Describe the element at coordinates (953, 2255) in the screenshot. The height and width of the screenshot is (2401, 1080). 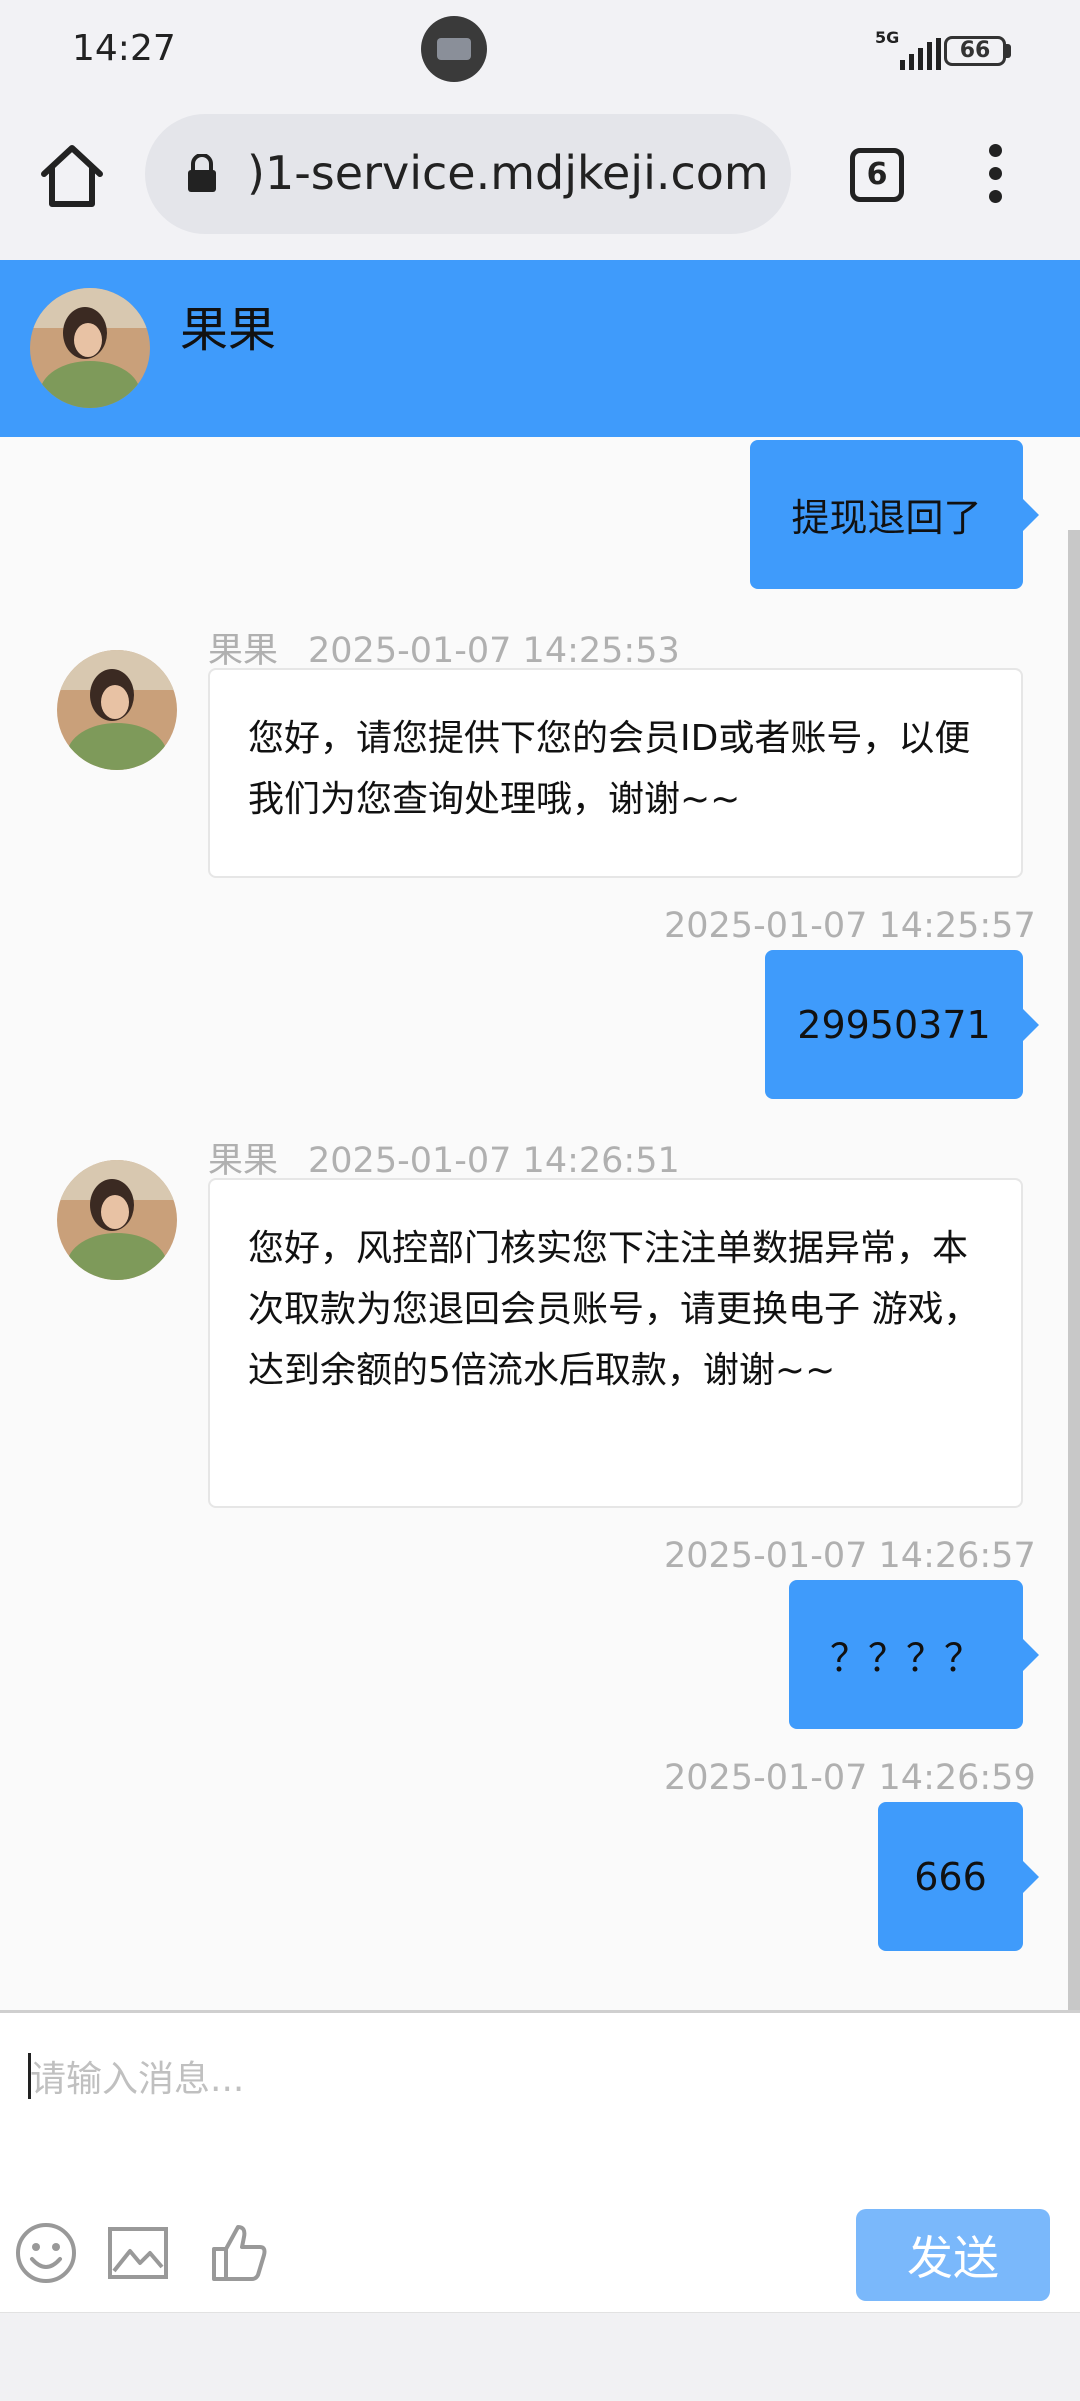
I see `send-button: 发送` at that location.